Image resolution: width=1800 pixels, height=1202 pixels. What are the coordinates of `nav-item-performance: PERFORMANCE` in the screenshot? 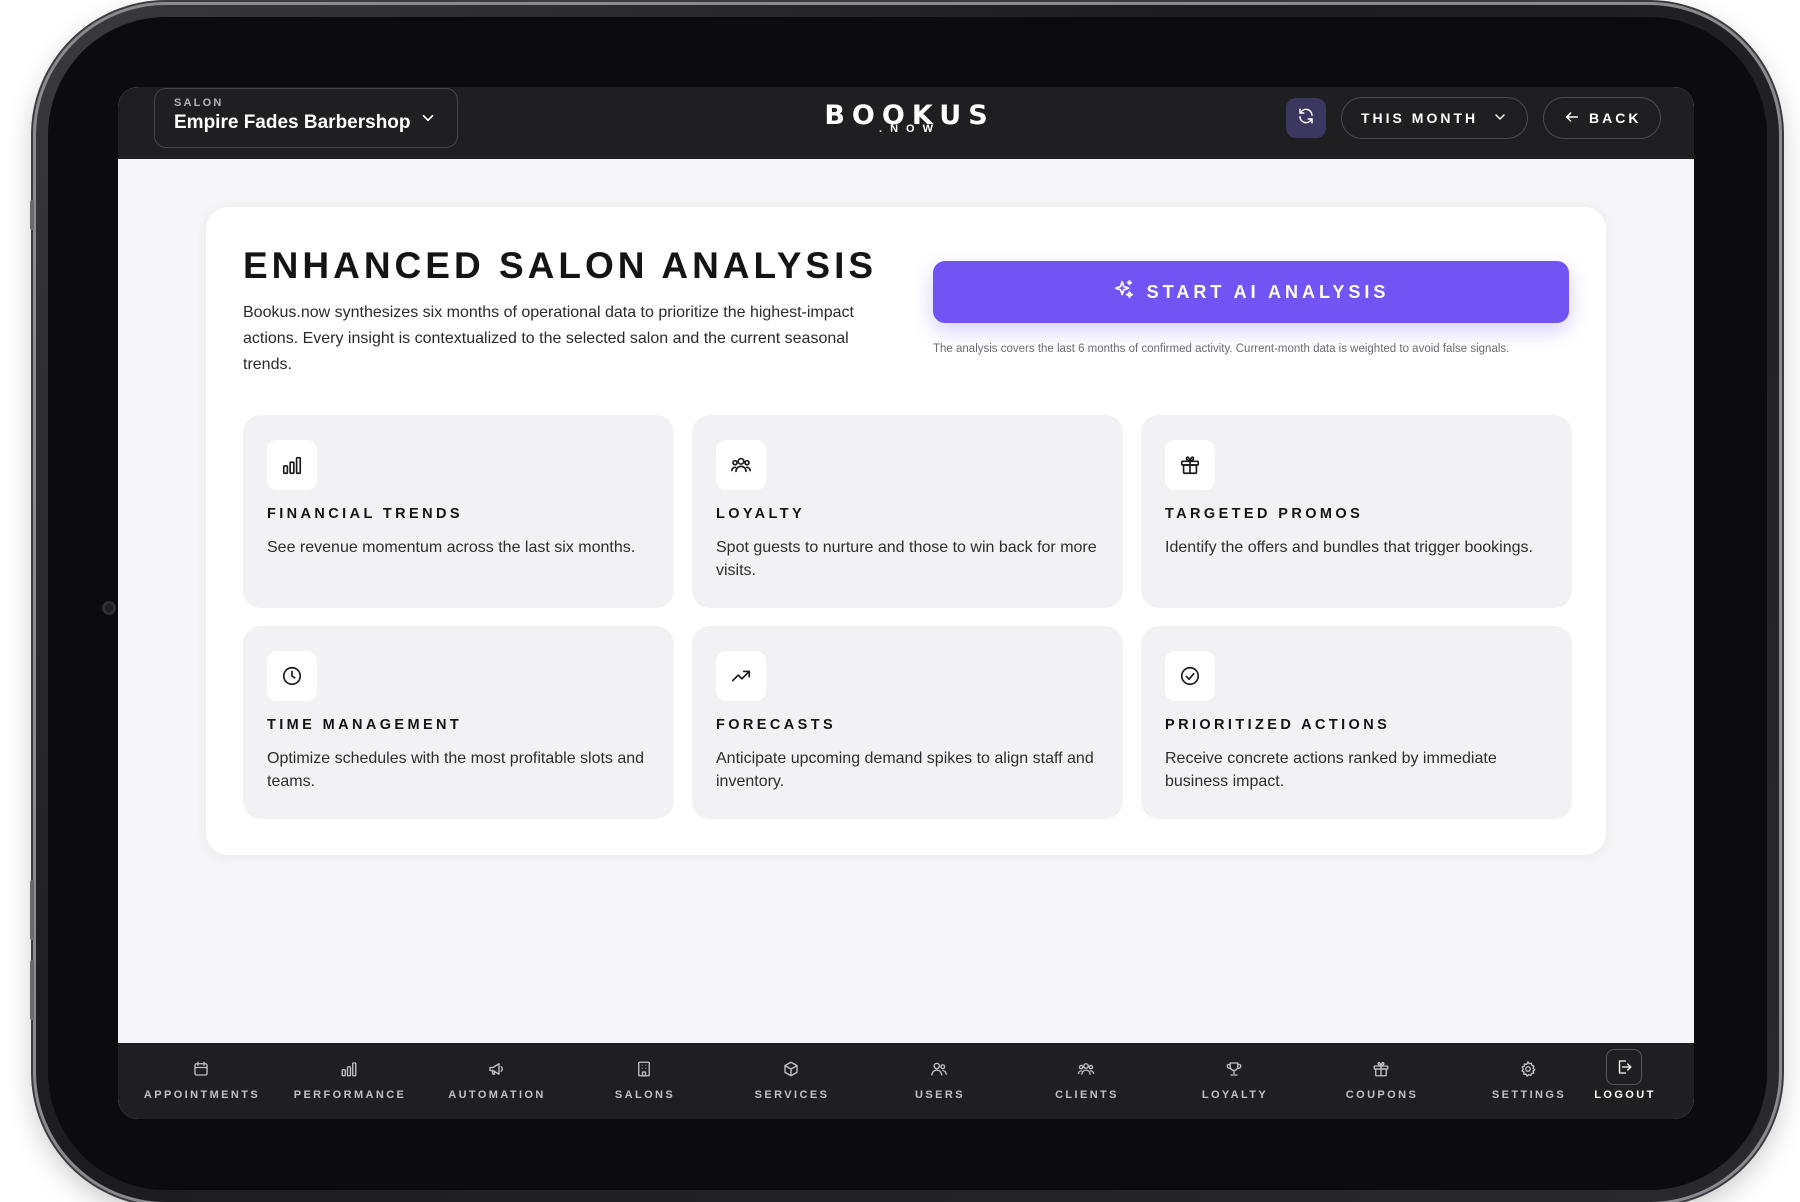 It's located at (349, 1078).